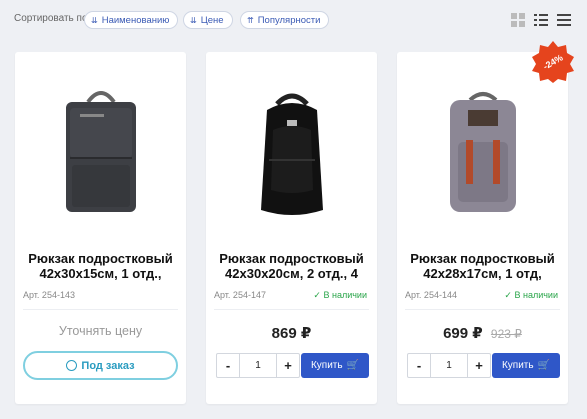 This screenshot has height=419, width=587. I want to click on preorder-label: Под заказ, so click(108, 365).